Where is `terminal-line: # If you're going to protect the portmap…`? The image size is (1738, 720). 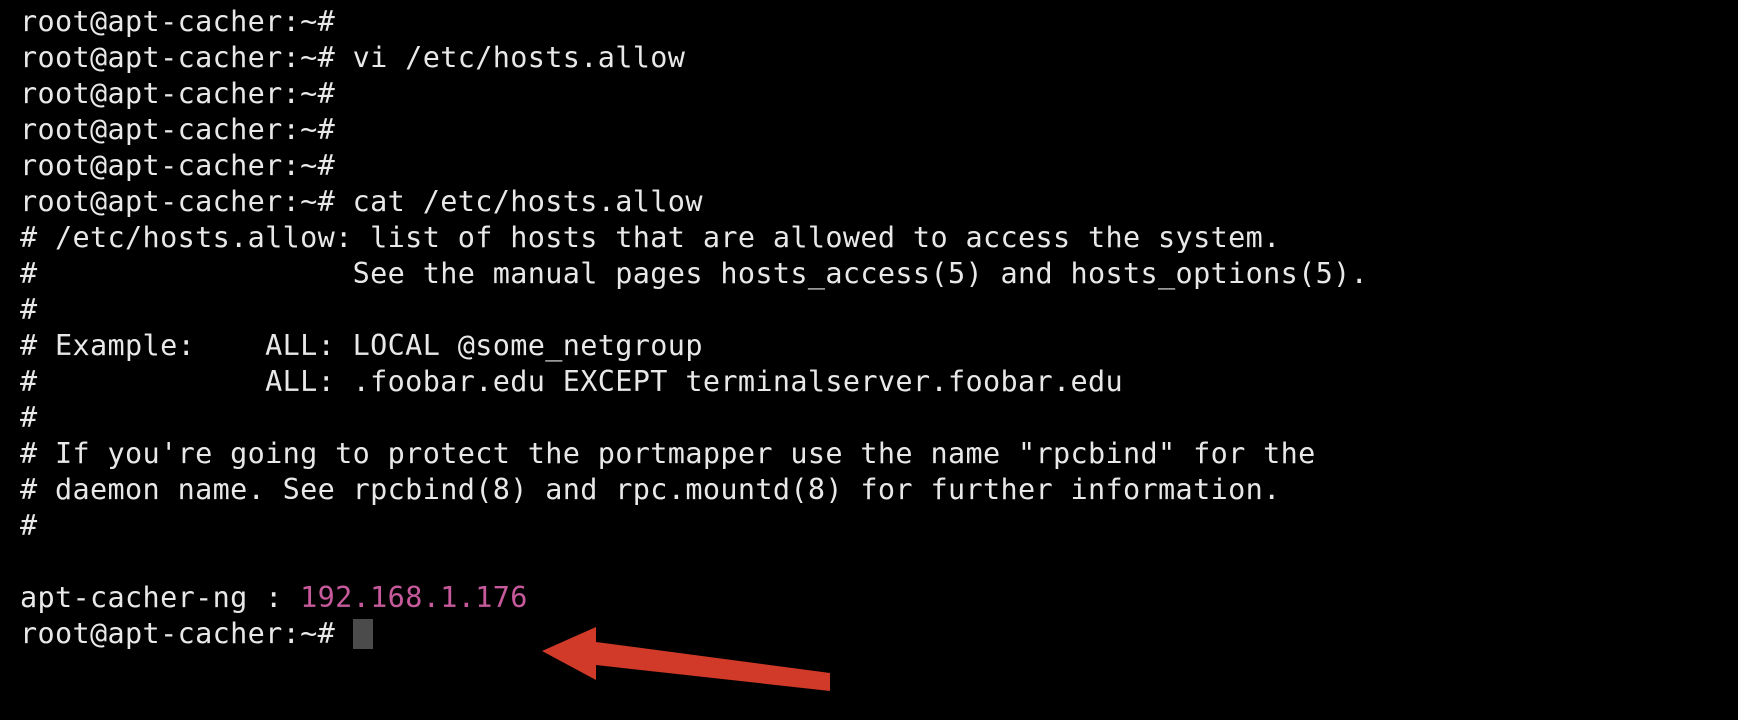
terminal-line: # If you're going to protect the portmap… is located at coordinates (668, 453).